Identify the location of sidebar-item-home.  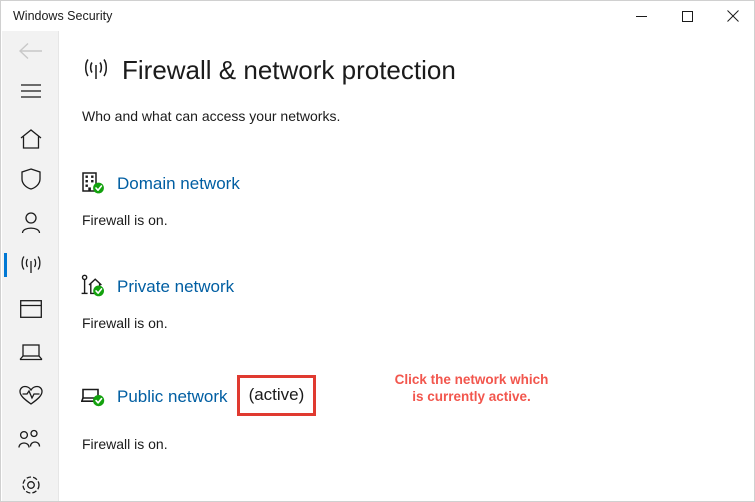
(30, 139).